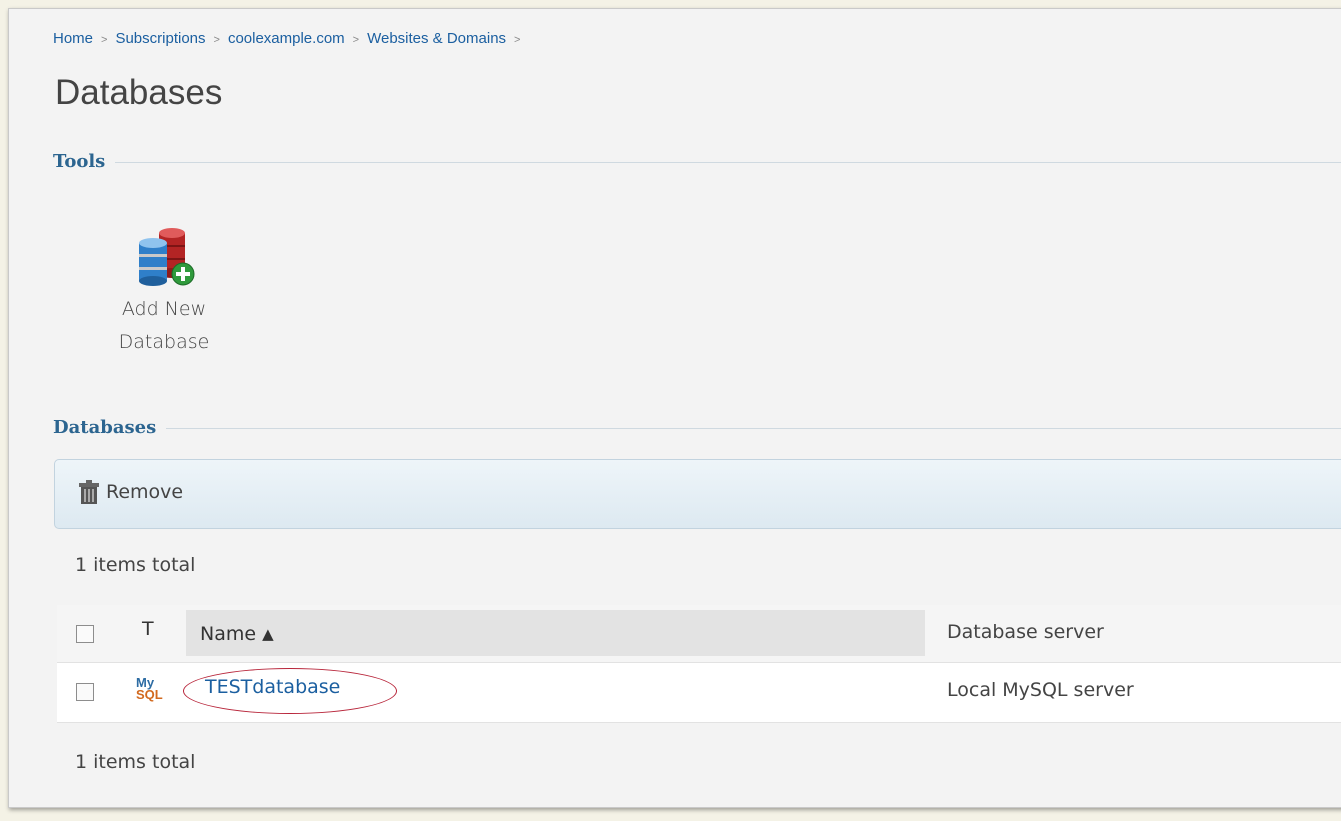  What do you see at coordinates (1025, 632) in the screenshot?
I see `column-header-database-server: Database server` at bounding box center [1025, 632].